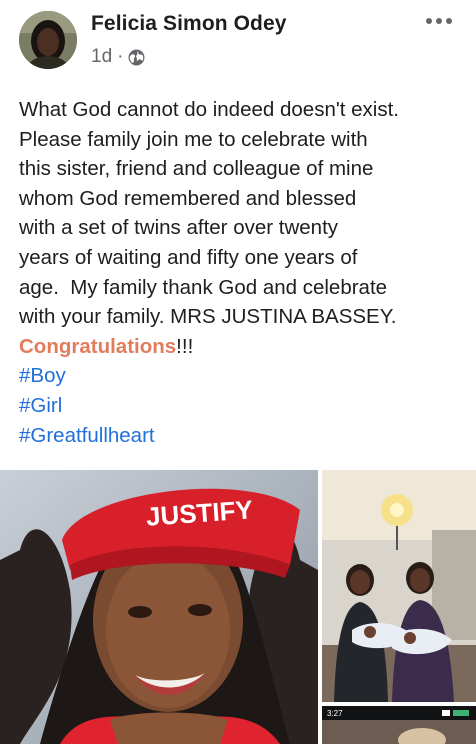  I want to click on post-line: age. My family thank God and celebrate, so click(203, 287).